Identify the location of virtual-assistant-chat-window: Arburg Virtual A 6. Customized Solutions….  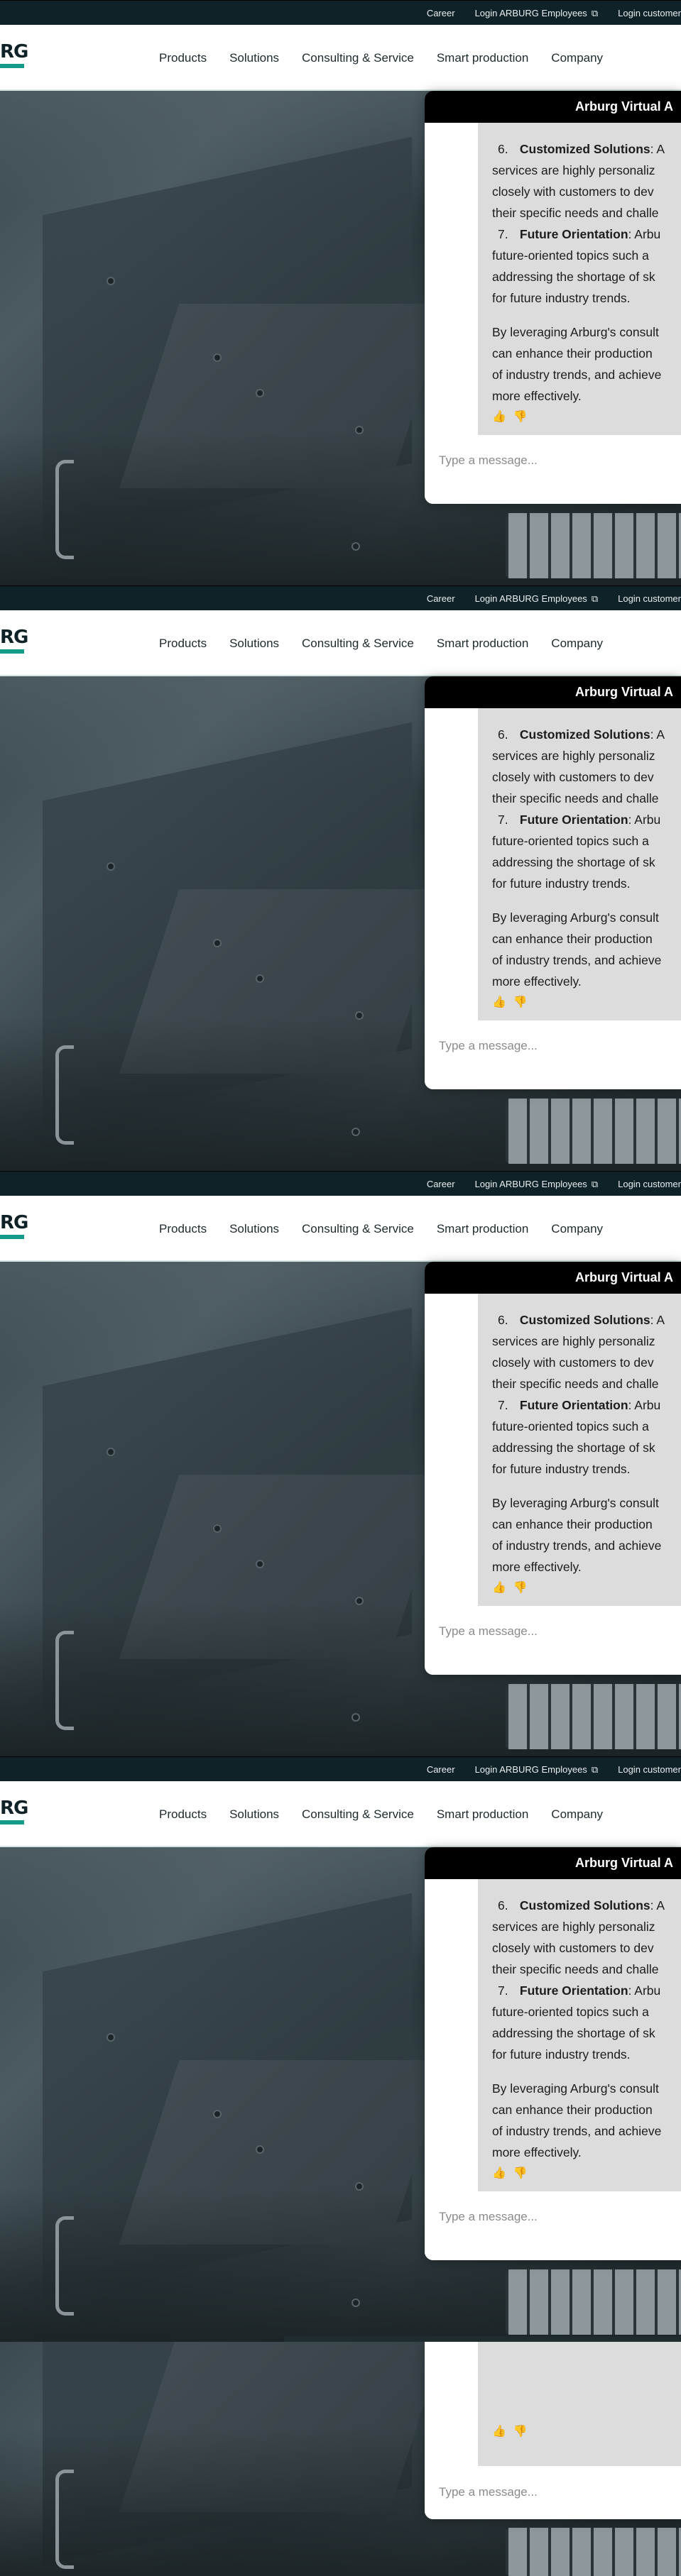
(553, 1468).